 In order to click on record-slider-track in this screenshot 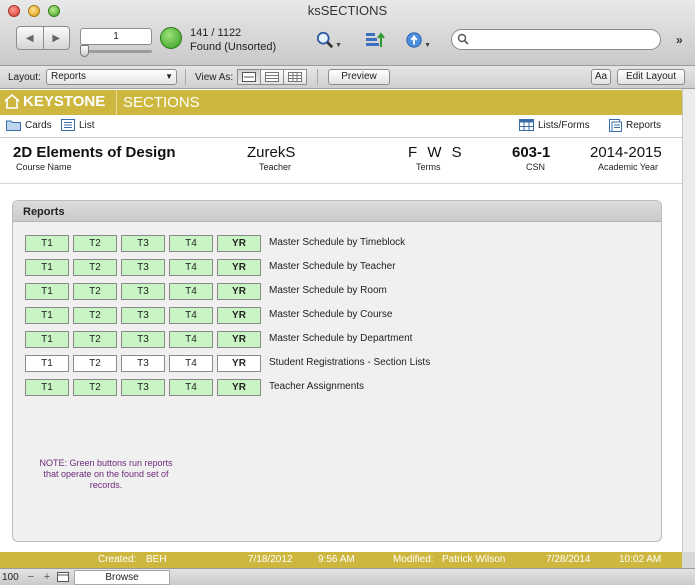, I will do `click(116, 51)`.